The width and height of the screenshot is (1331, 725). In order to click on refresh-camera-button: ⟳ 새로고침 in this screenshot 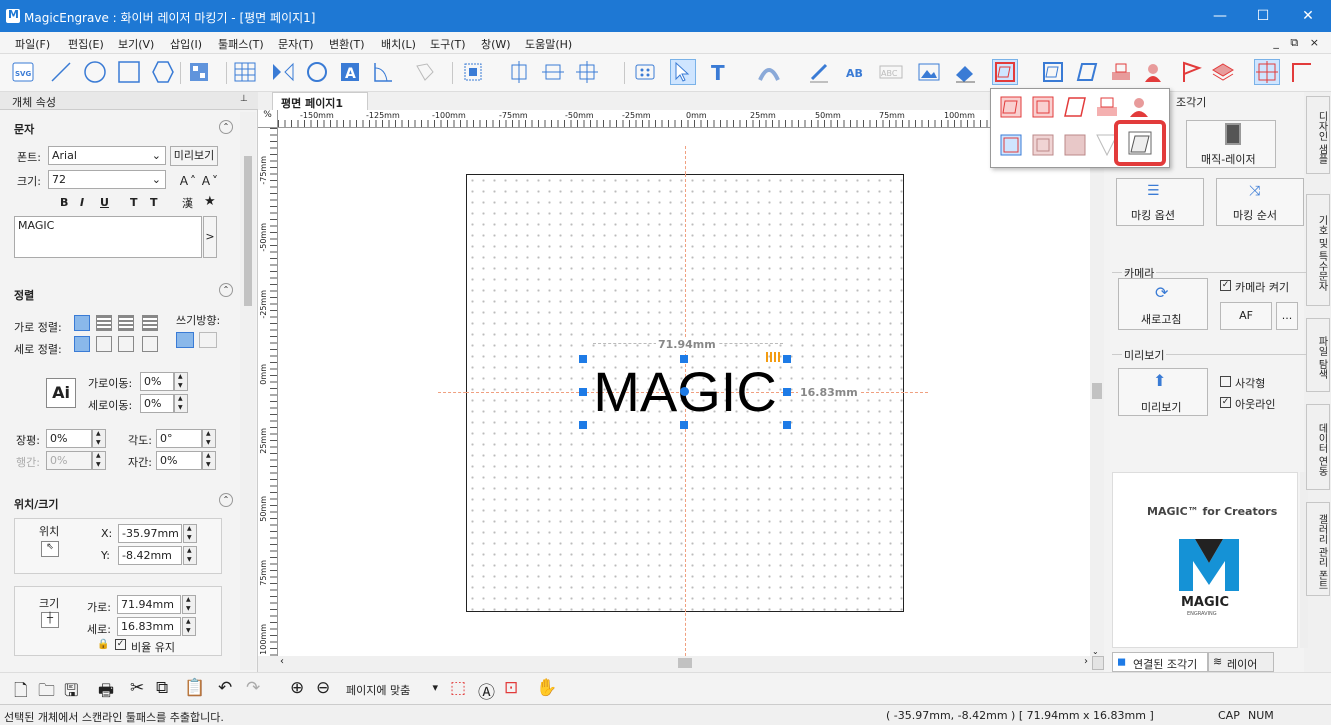, I will do `click(1163, 304)`.